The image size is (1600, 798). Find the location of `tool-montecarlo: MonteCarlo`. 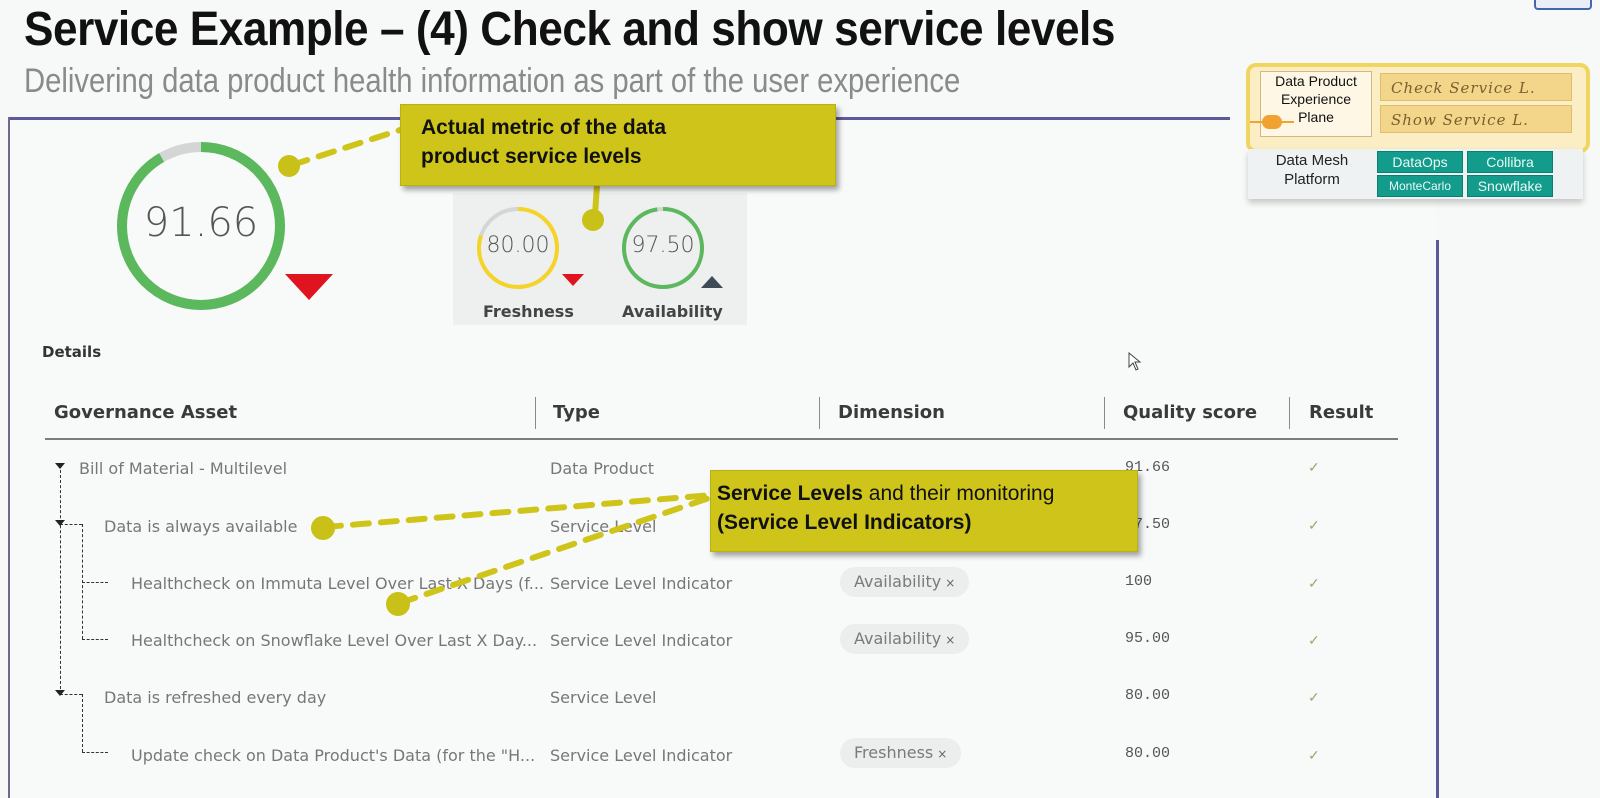

tool-montecarlo: MonteCarlo is located at coordinates (1420, 186).